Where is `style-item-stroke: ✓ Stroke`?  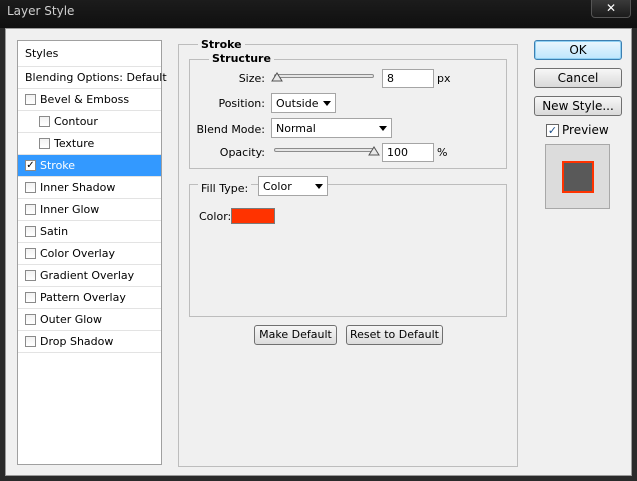 style-item-stroke: ✓ Stroke is located at coordinates (89, 166).